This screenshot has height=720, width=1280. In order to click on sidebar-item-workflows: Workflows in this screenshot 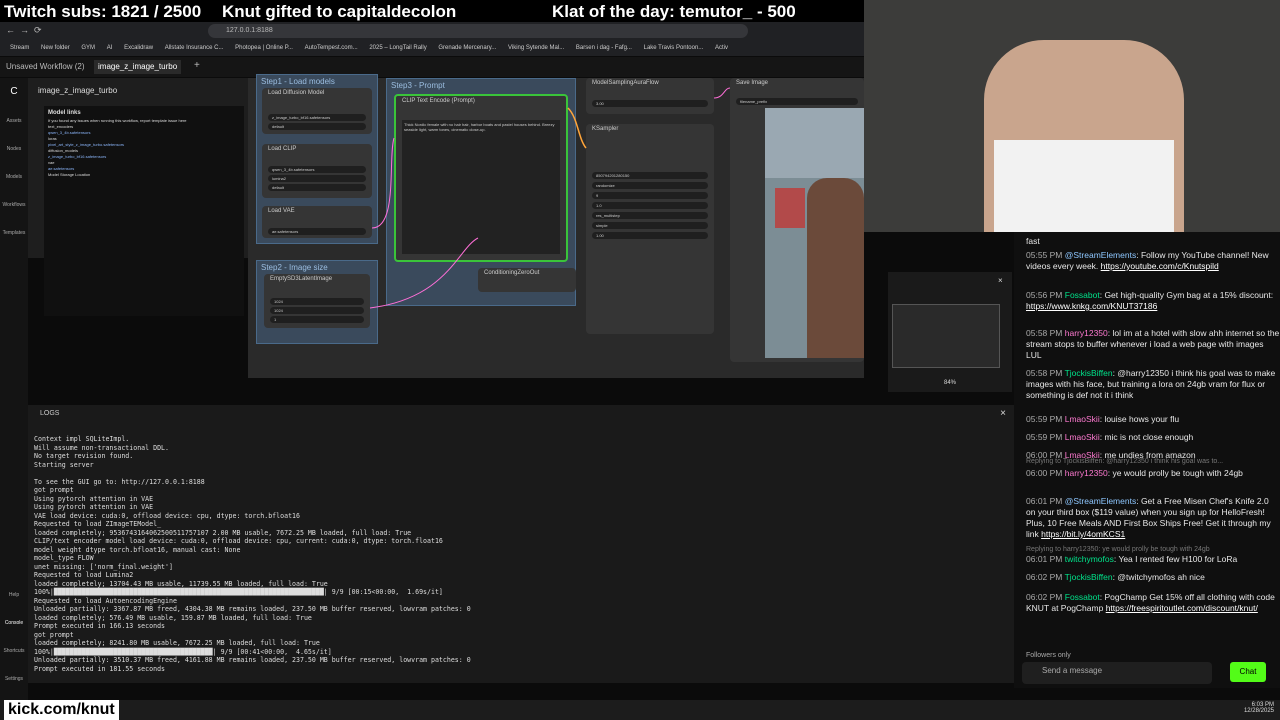, I will do `click(14, 205)`.